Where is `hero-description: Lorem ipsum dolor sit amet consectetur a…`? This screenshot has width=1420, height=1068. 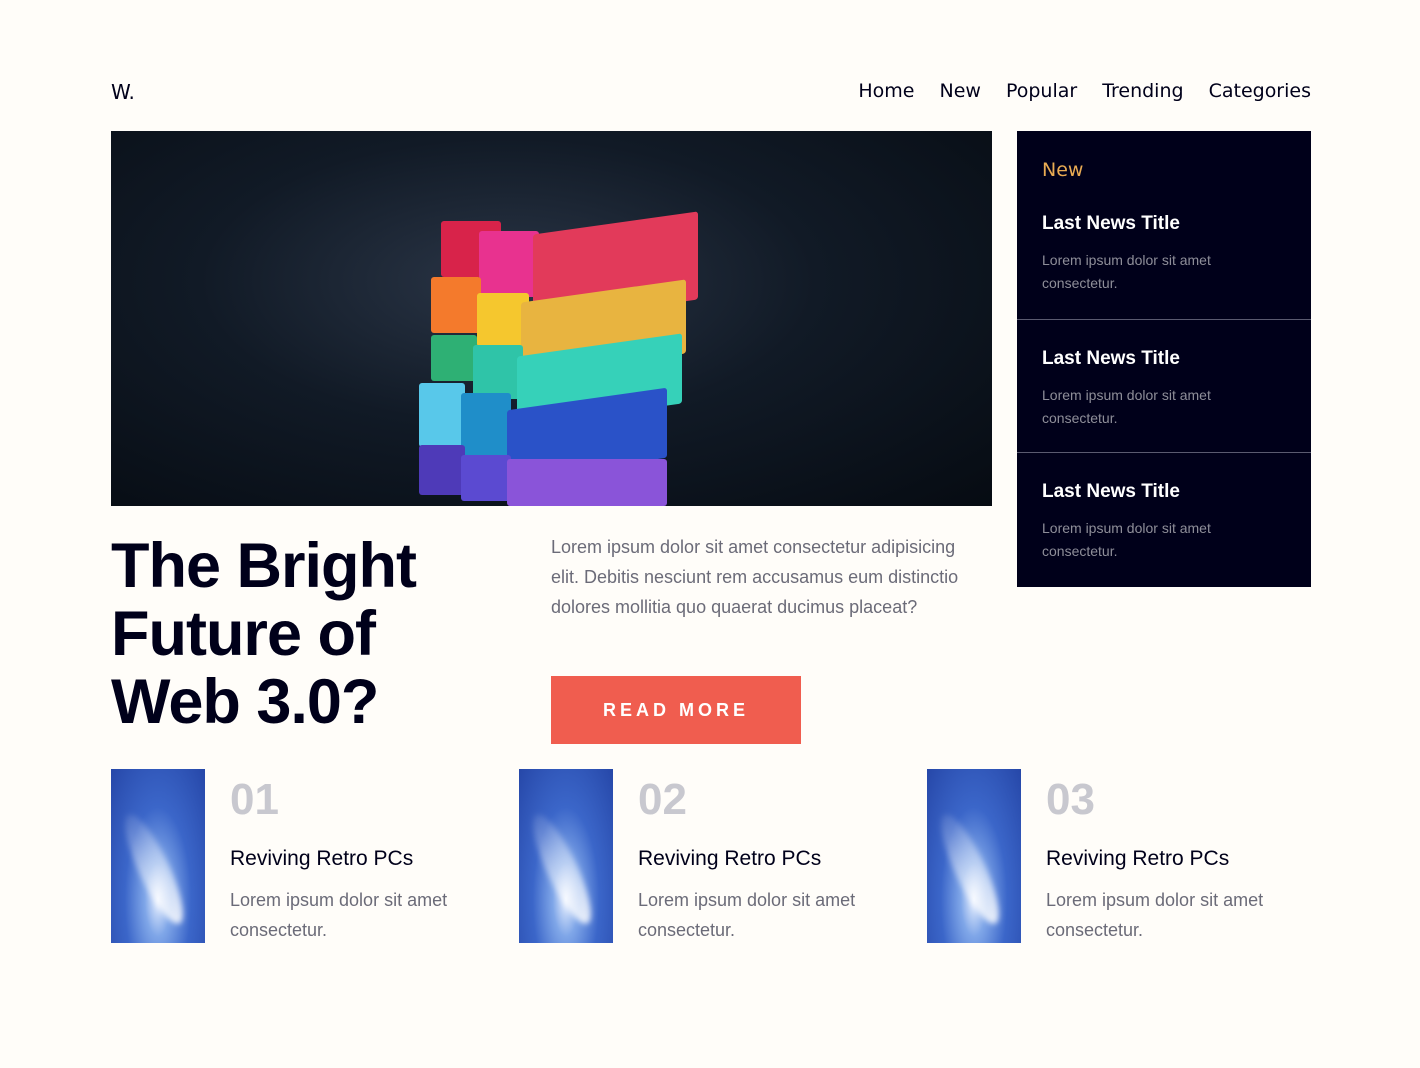
hero-description: Lorem ipsum dolor sit amet consectetur a… is located at coordinates (755, 577).